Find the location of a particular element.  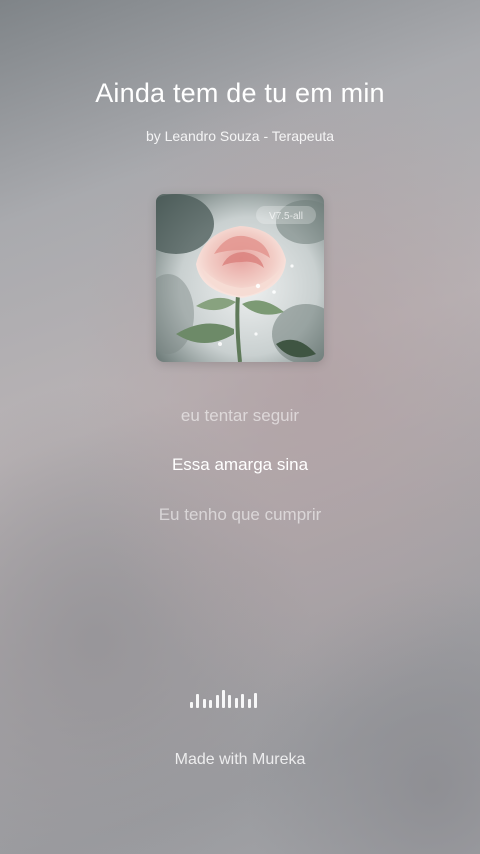

rose-artwork-icon: V7.5-all is located at coordinates (240, 278).